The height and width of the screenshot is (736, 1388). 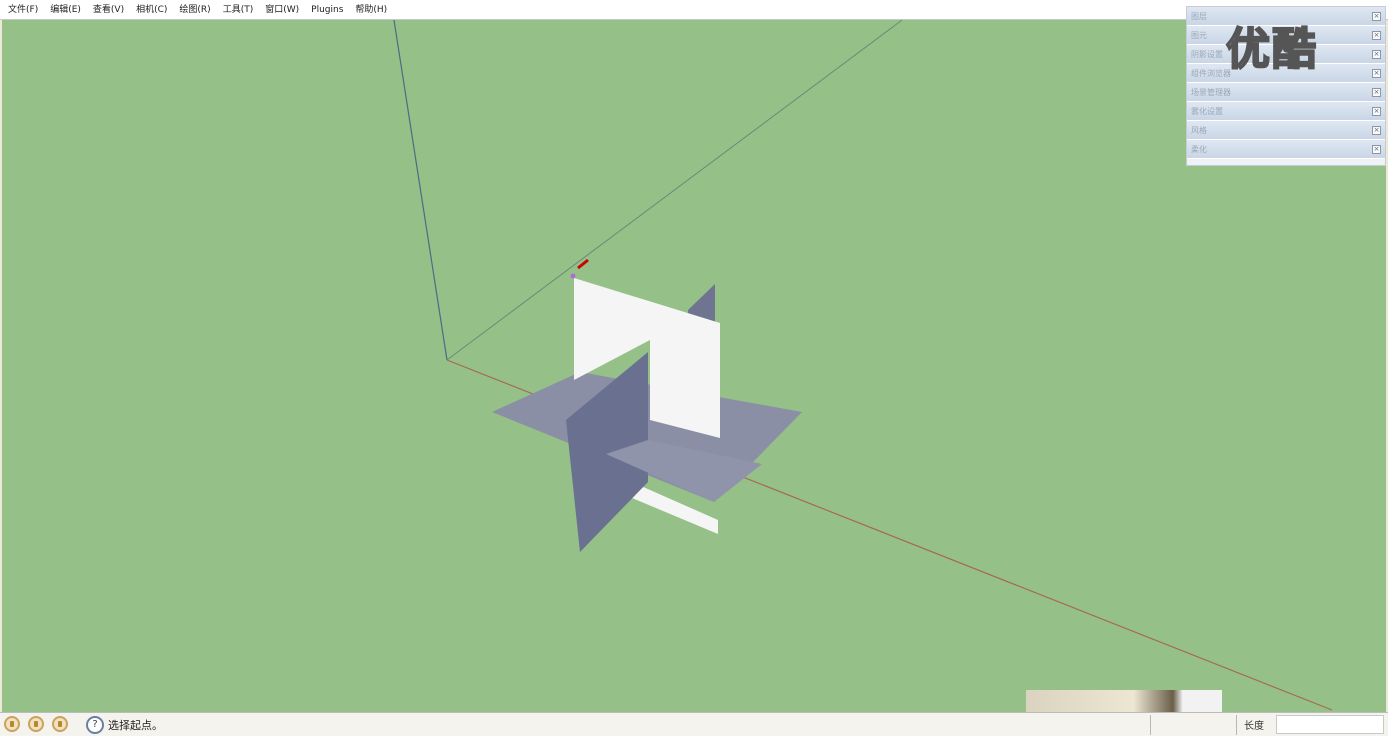 What do you see at coordinates (1286, 111) in the screenshot?
I see `tray-fog: 雾化设置 ×` at bounding box center [1286, 111].